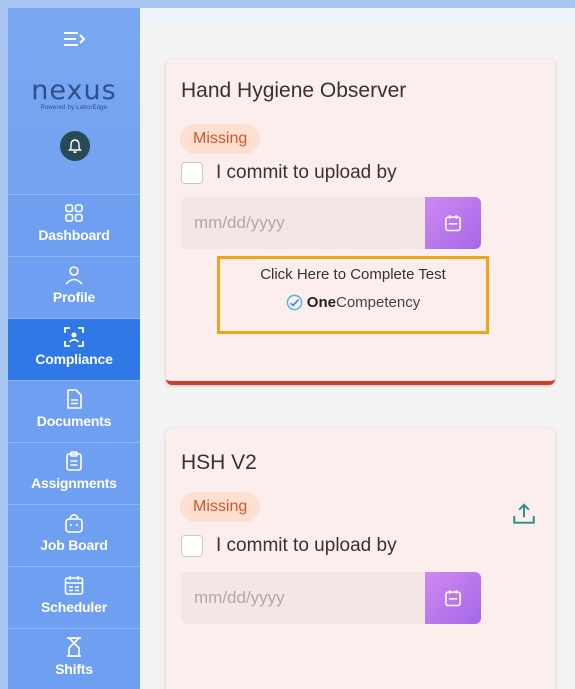 The height and width of the screenshot is (689, 575). What do you see at coordinates (74, 523) in the screenshot?
I see `bag-icon` at bounding box center [74, 523].